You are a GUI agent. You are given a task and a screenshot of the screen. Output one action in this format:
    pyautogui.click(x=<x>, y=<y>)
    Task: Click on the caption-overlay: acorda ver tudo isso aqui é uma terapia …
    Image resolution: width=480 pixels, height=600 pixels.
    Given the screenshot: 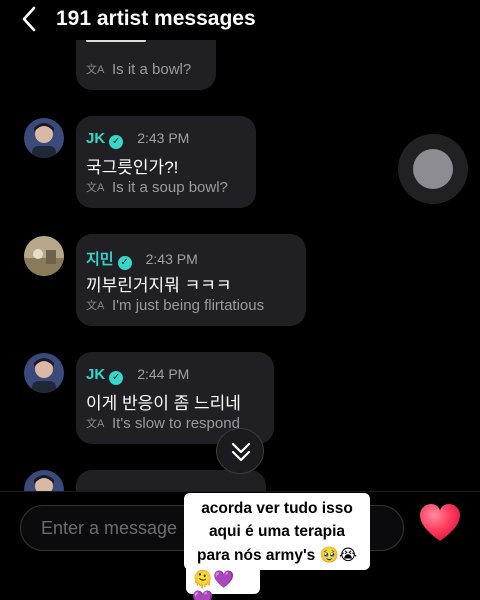 What is the action you would take?
    pyautogui.click(x=277, y=531)
    